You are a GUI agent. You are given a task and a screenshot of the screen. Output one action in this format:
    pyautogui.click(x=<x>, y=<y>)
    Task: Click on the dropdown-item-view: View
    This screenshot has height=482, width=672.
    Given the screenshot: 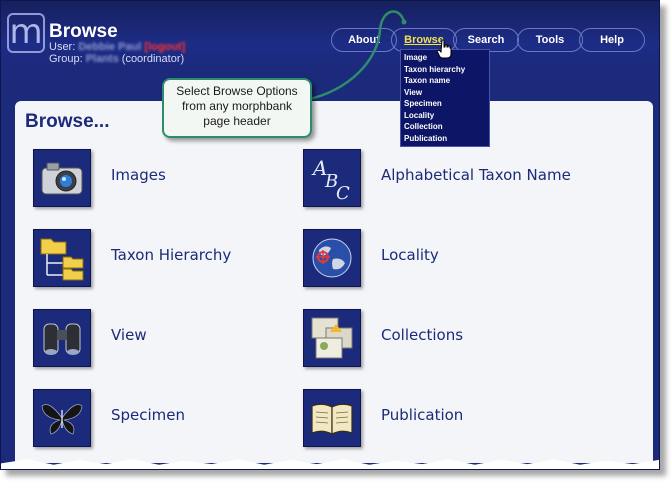 What is the action you would take?
    pyautogui.click(x=445, y=93)
    